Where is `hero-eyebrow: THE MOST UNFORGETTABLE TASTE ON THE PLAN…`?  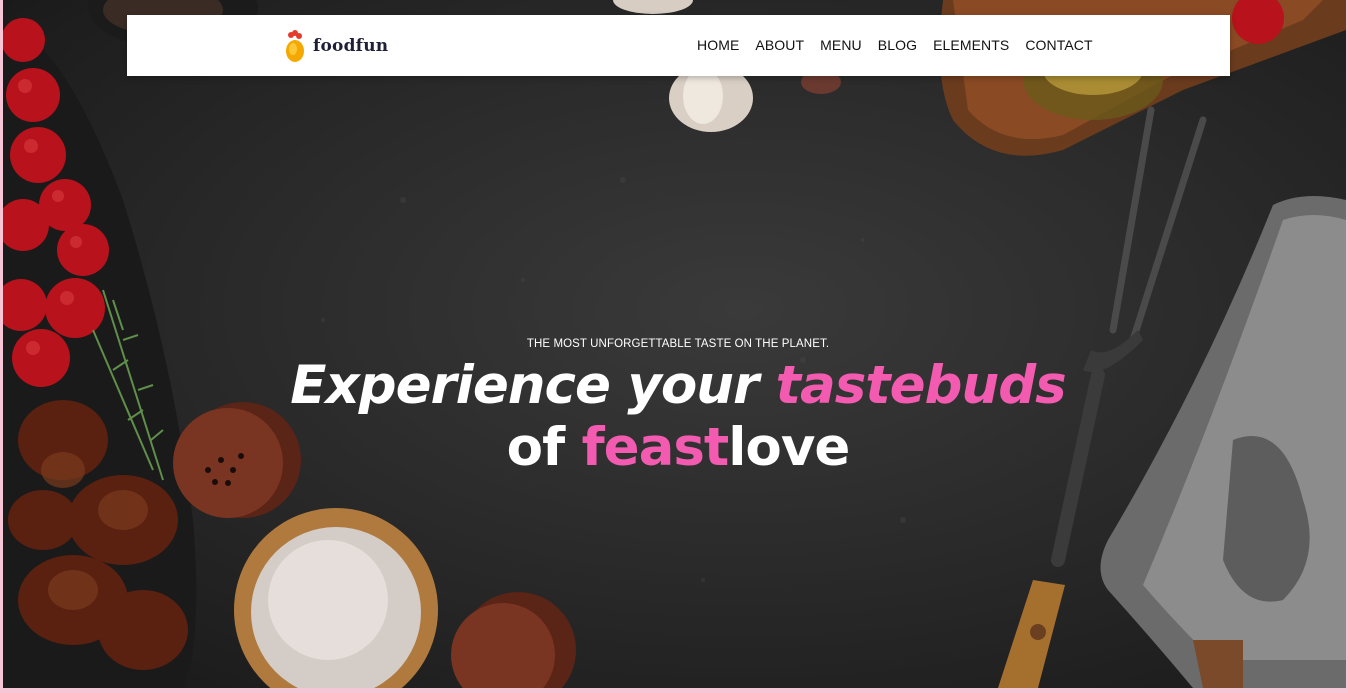
hero-eyebrow: THE MOST UNFORGETTABLE TASTE ON THE PLAN… is located at coordinates (678, 344).